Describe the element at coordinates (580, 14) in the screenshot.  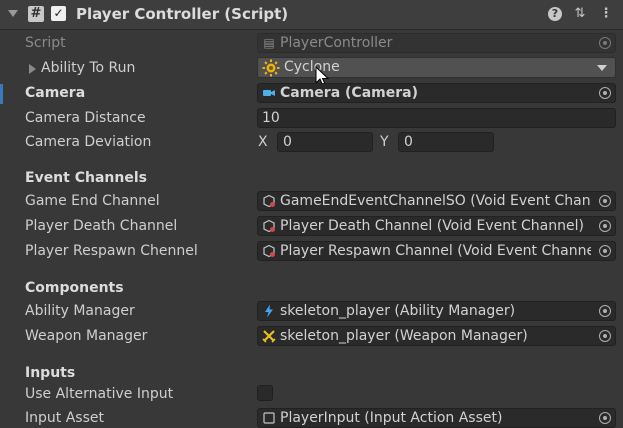
I see `preset-icon: ⇅` at that location.